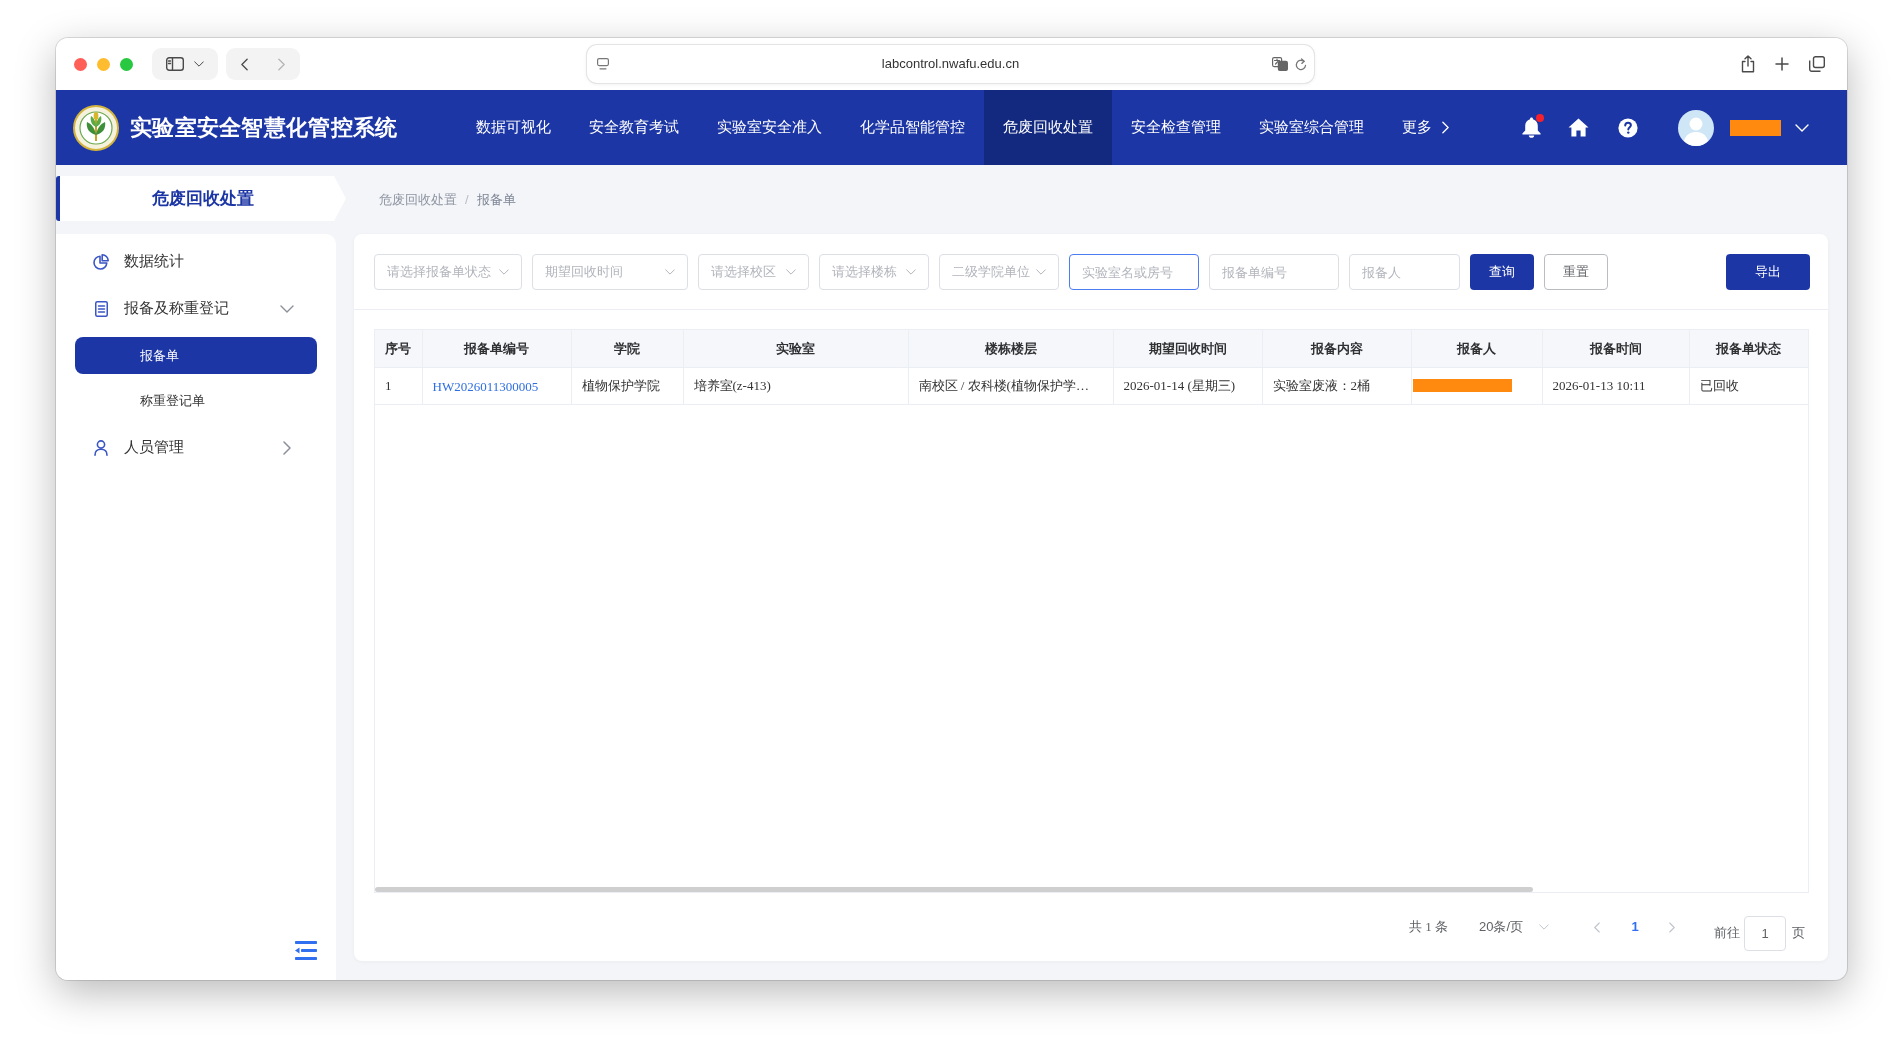 This screenshot has height=1054, width=1903. What do you see at coordinates (196, 261) in the screenshot?
I see `sidebar-menu-item: 数据统计` at bounding box center [196, 261].